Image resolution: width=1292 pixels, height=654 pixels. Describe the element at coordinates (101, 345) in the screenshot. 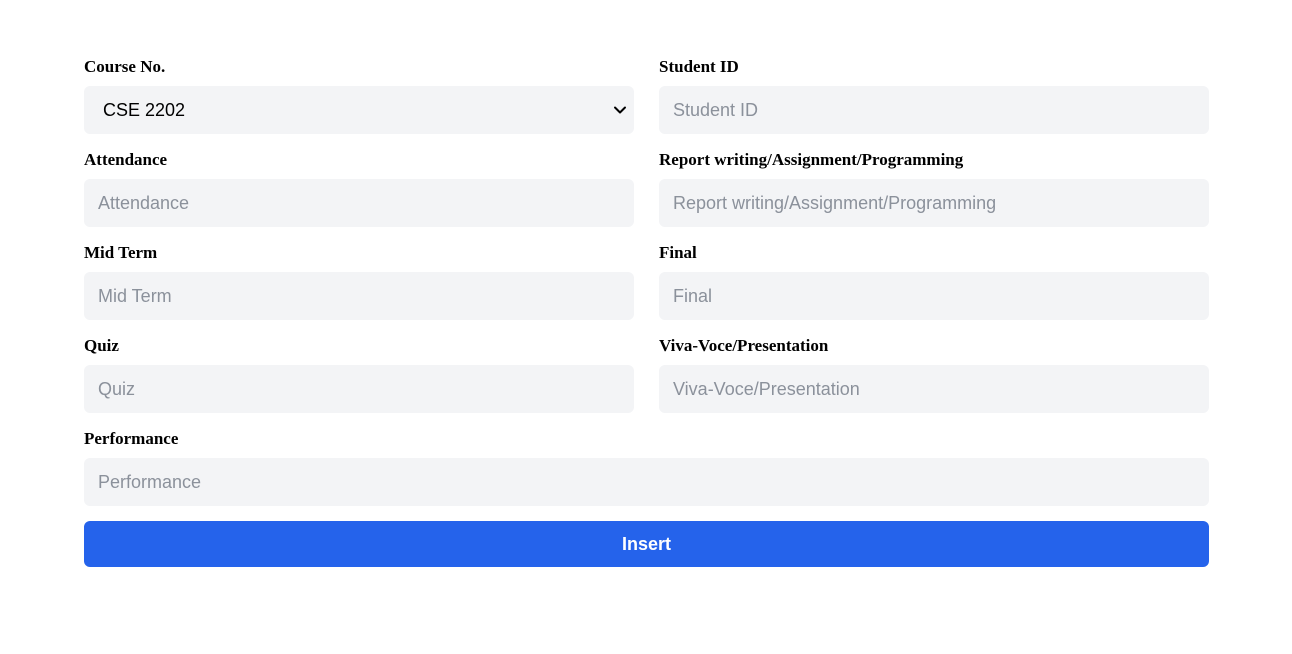

I see `quiz-label: Quiz` at that location.